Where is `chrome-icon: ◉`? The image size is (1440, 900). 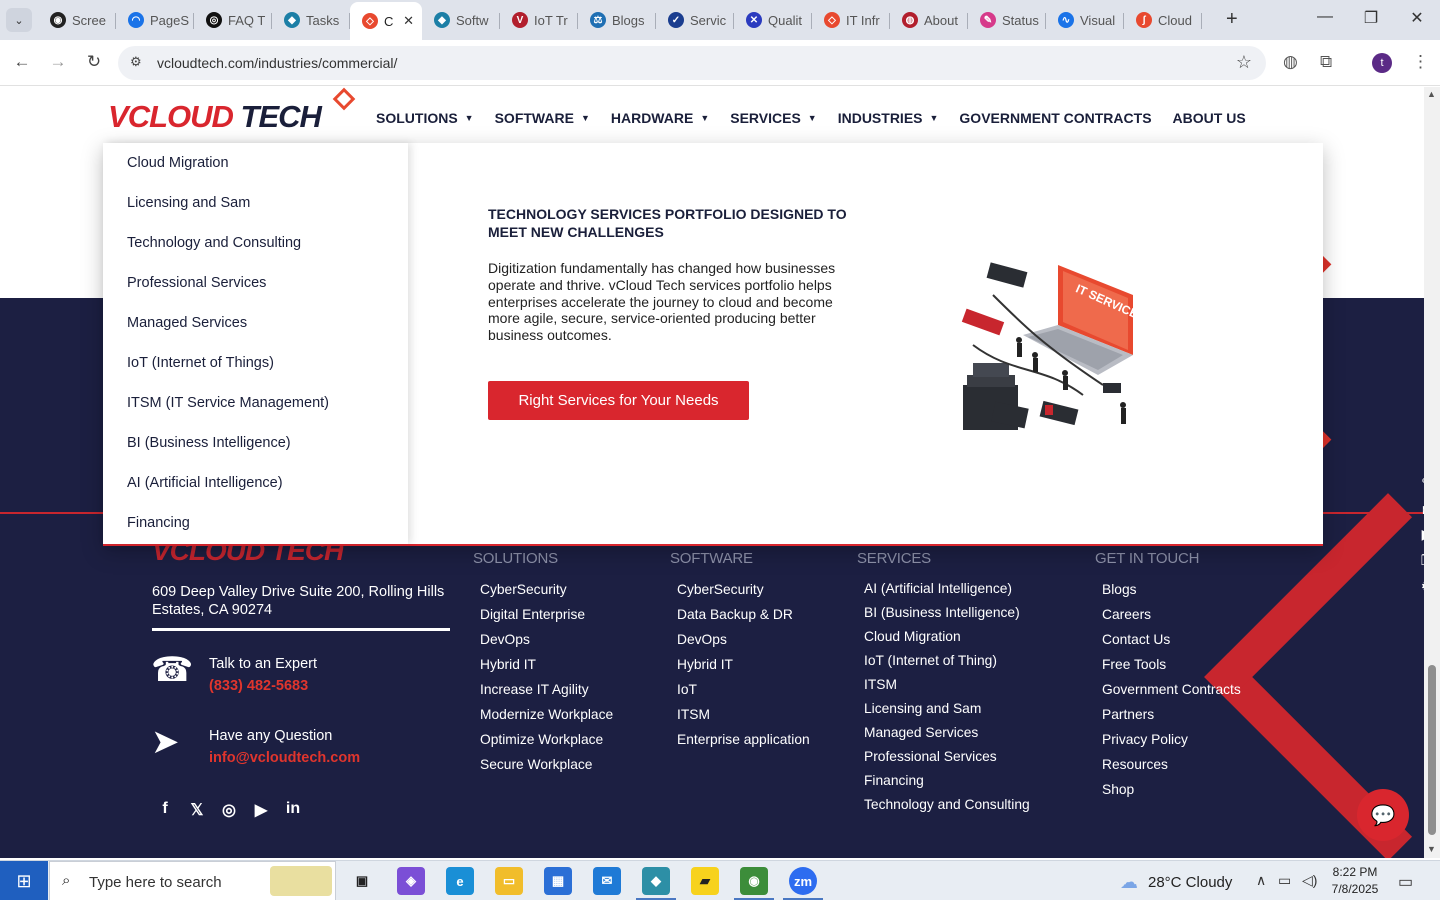
chrome-icon: ◉ is located at coordinates (754, 881).